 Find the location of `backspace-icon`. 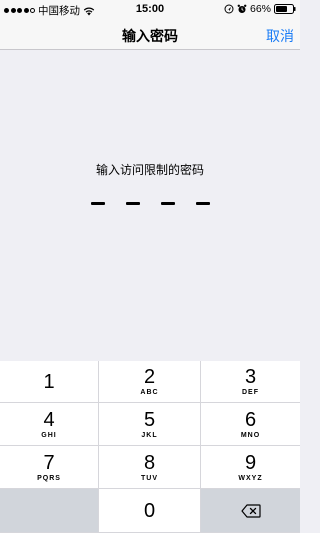

backspace-icon is located at coordinates (250, 510).